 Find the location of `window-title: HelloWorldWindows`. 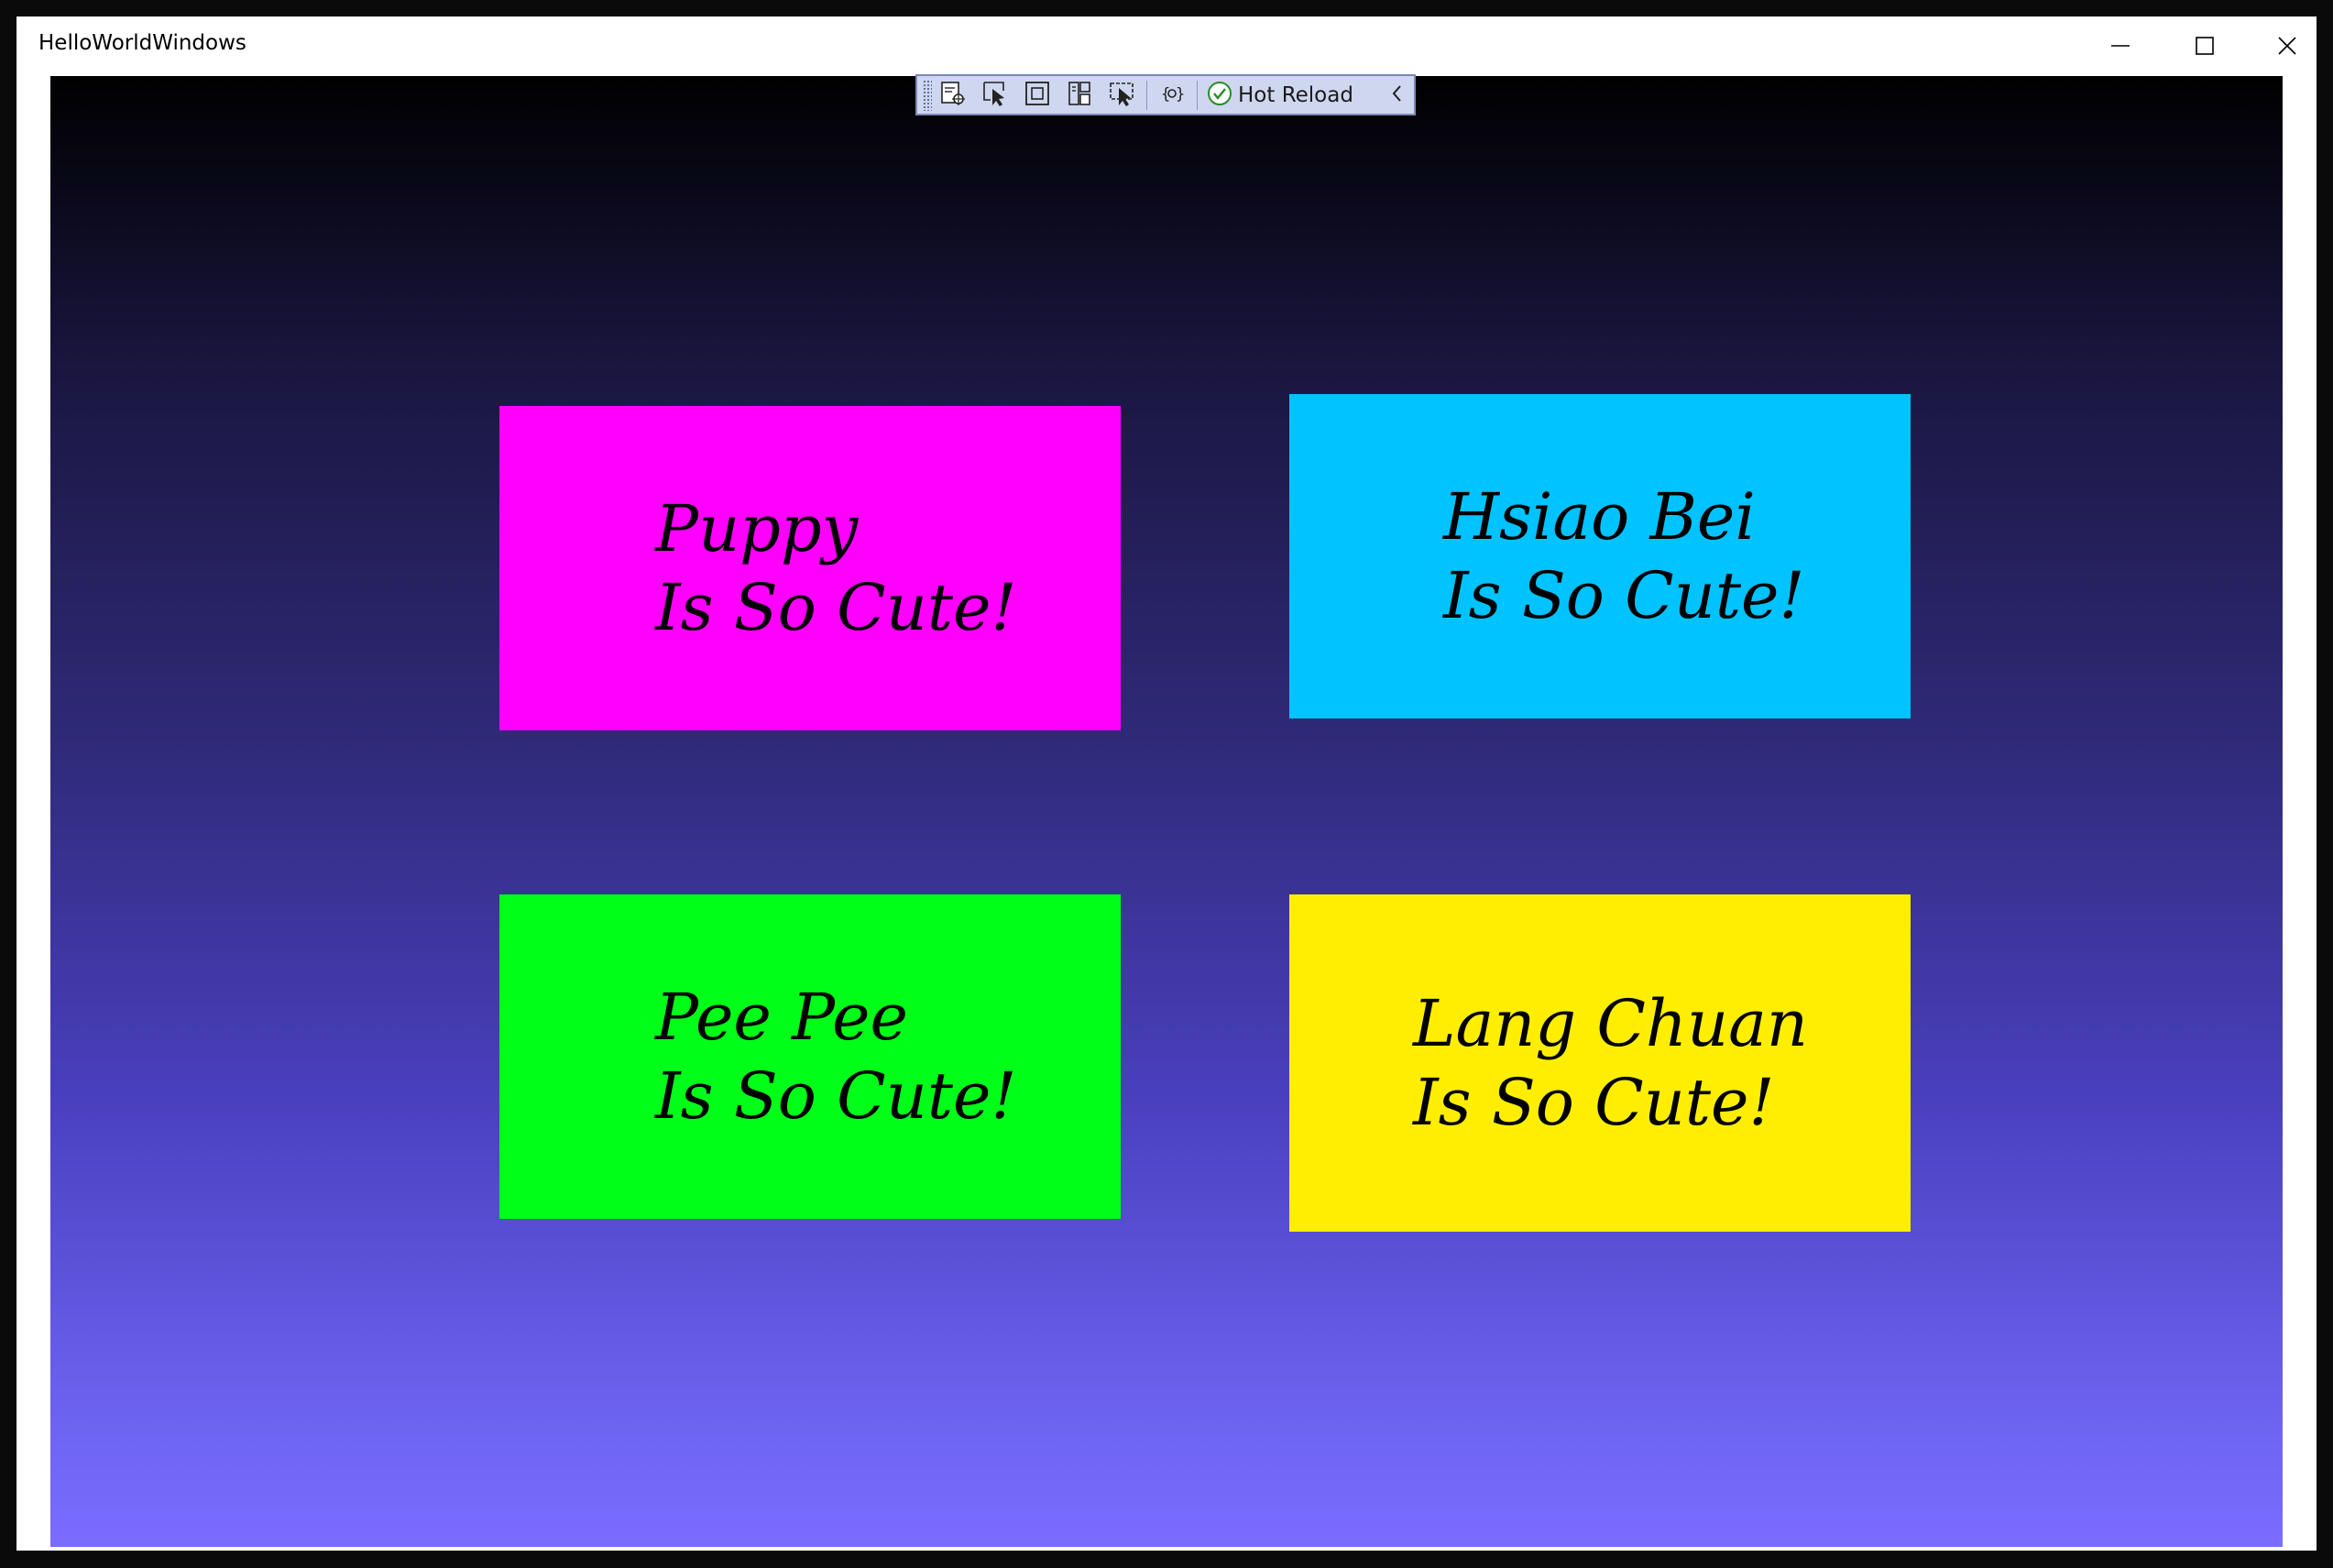

window-title: HelloWorldWindows is located at coordinates (142, 43).